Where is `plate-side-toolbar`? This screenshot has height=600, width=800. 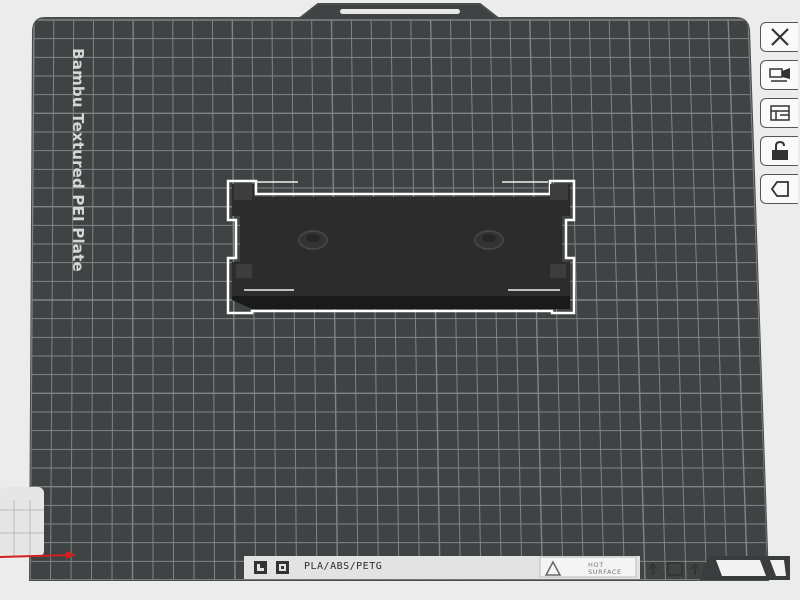
plate-side-toolbar is located at coordinates (778, 113).